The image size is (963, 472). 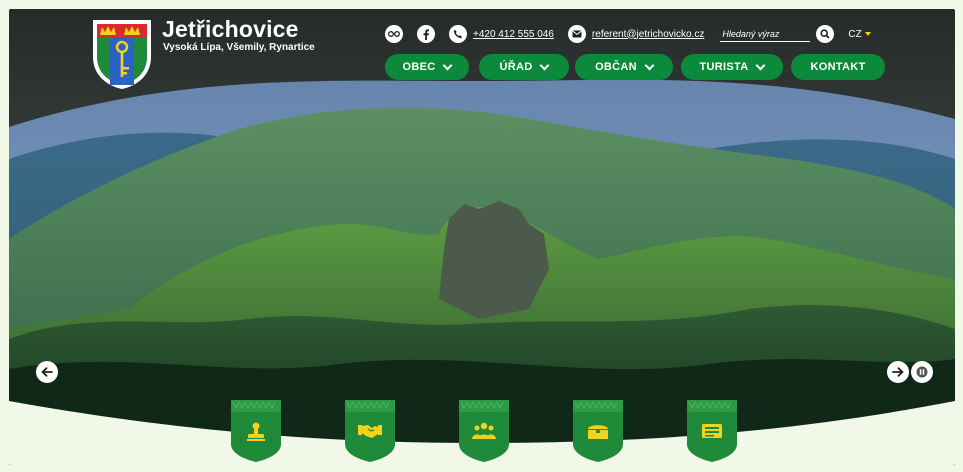 I want to click on search-input, so click(x=765, y=34).